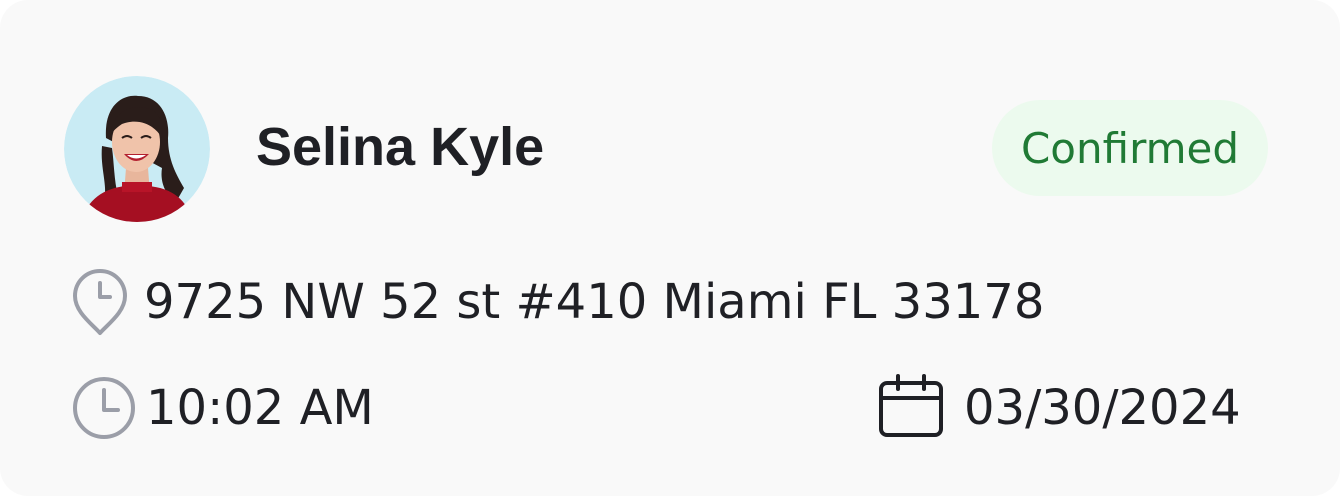  I want to click on time-text: 10:02 AM, so click(260, 408).